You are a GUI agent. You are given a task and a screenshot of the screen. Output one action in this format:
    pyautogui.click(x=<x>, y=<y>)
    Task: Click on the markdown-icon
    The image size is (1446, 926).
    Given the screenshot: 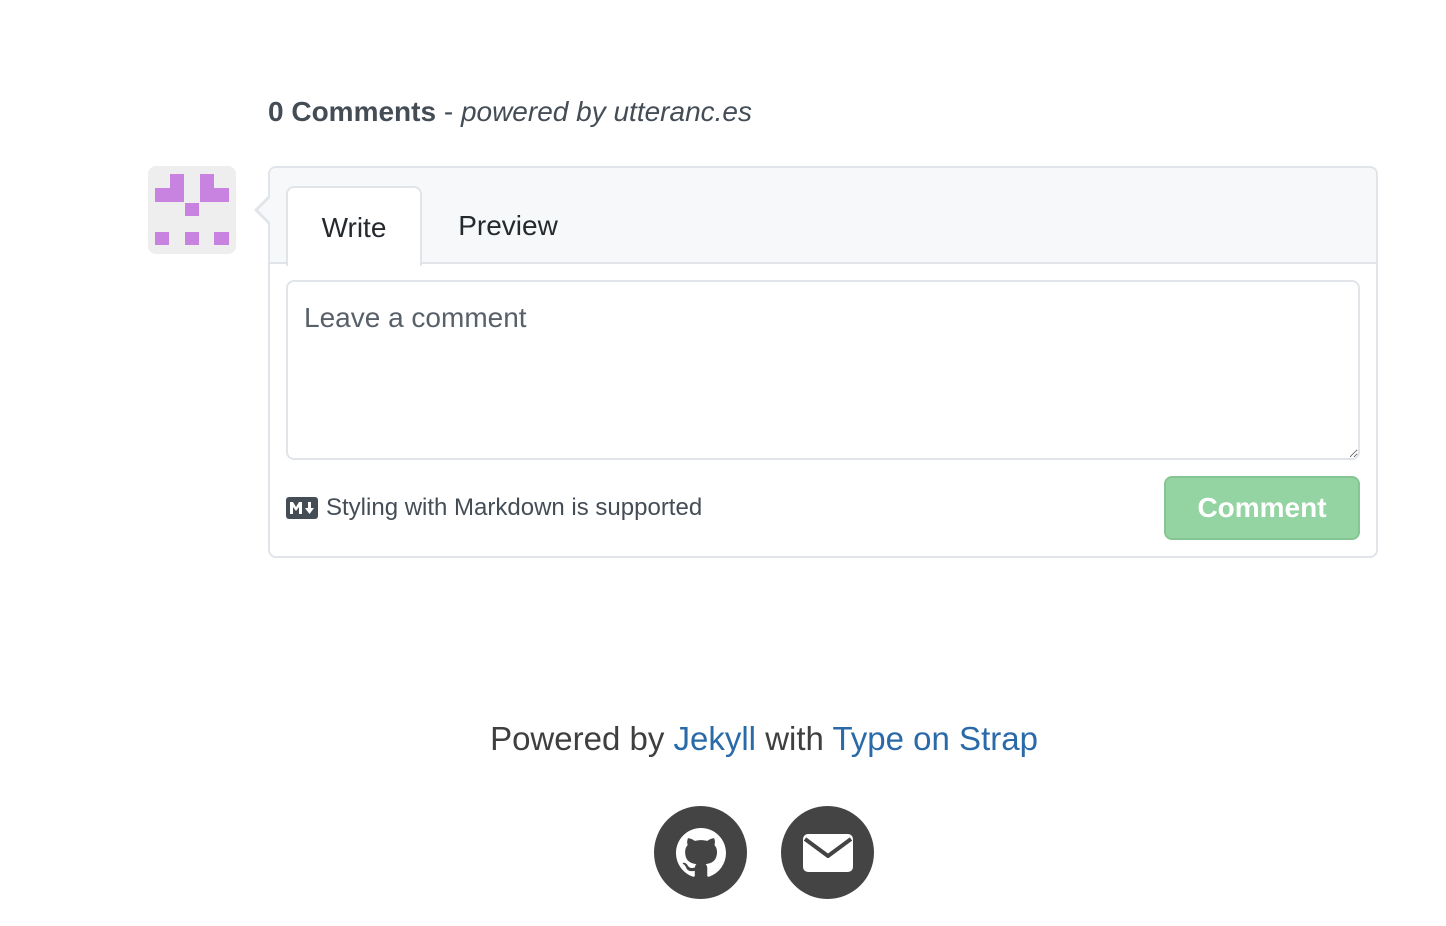 What is the action you would take?
    pyautogui.click(x=302, y=508)
    